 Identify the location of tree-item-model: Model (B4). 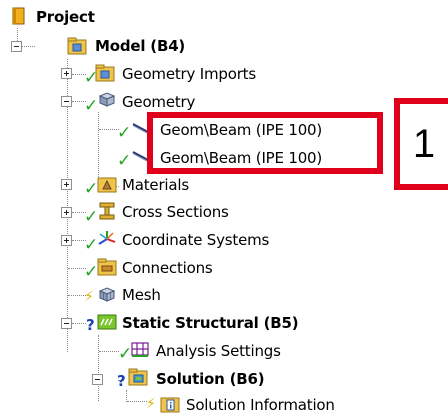
(140, 46).